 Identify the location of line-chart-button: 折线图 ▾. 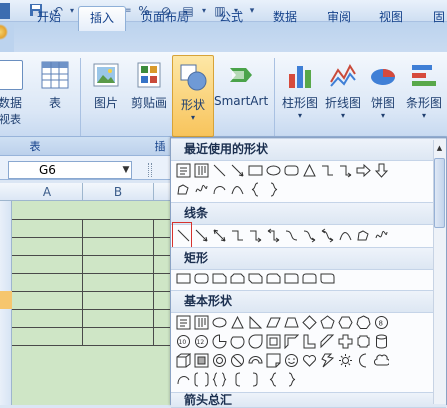
(343, 90).